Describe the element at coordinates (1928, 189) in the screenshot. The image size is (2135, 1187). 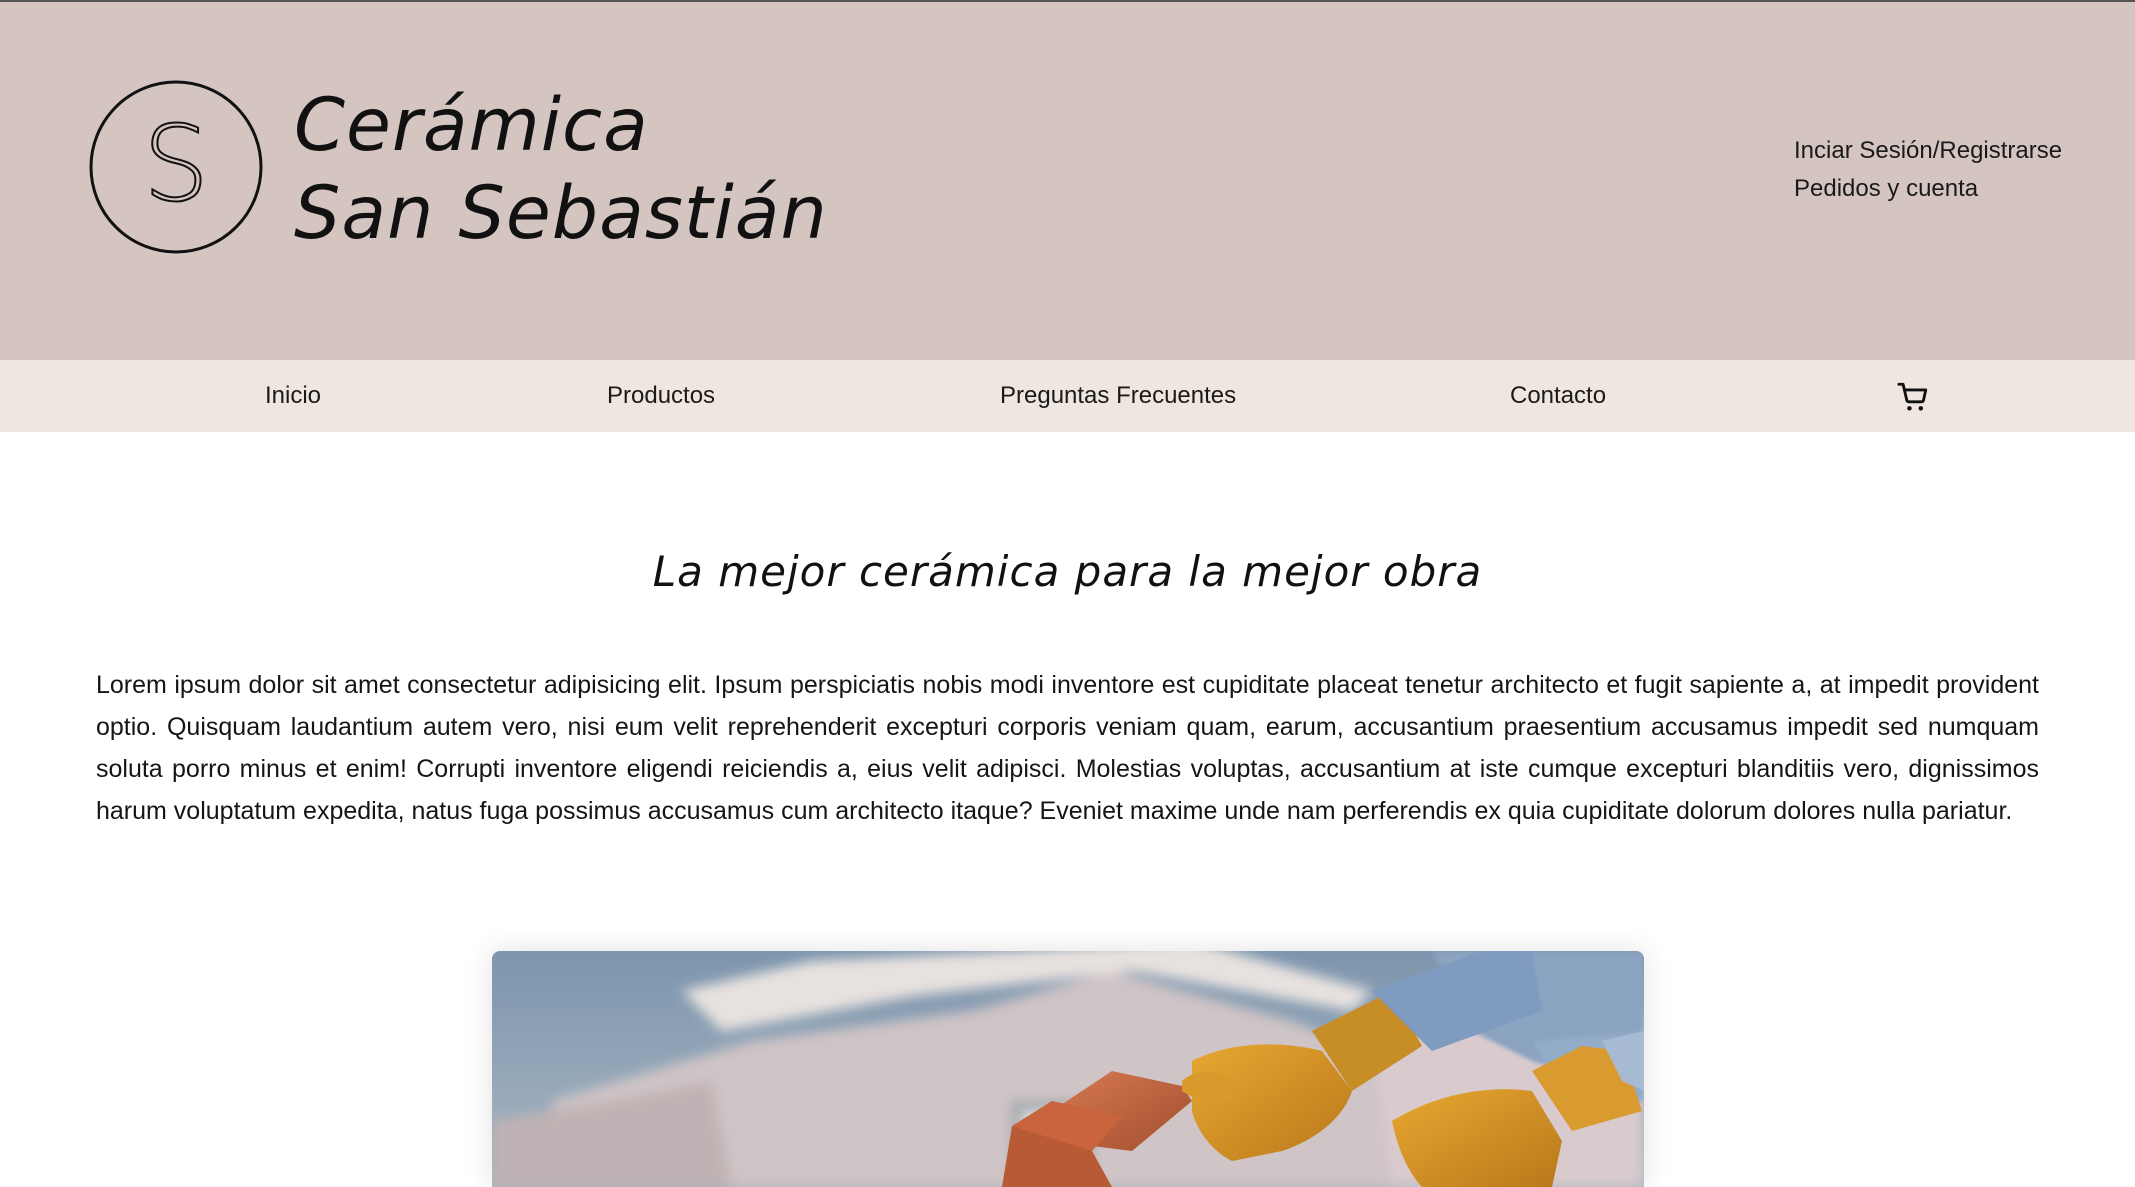
I see `orders-account-link: Pedidos y cuenta` at that location.